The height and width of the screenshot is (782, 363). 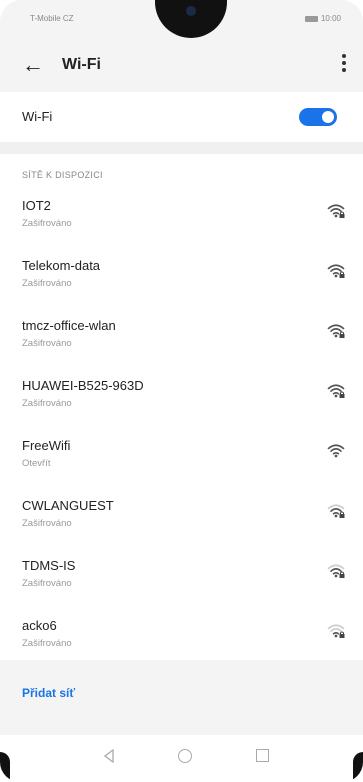 What do you see at coordinates (68, 505) in the screenshot?
I see `network-name: CWLANGUEST` at bounding box center [68, 505].